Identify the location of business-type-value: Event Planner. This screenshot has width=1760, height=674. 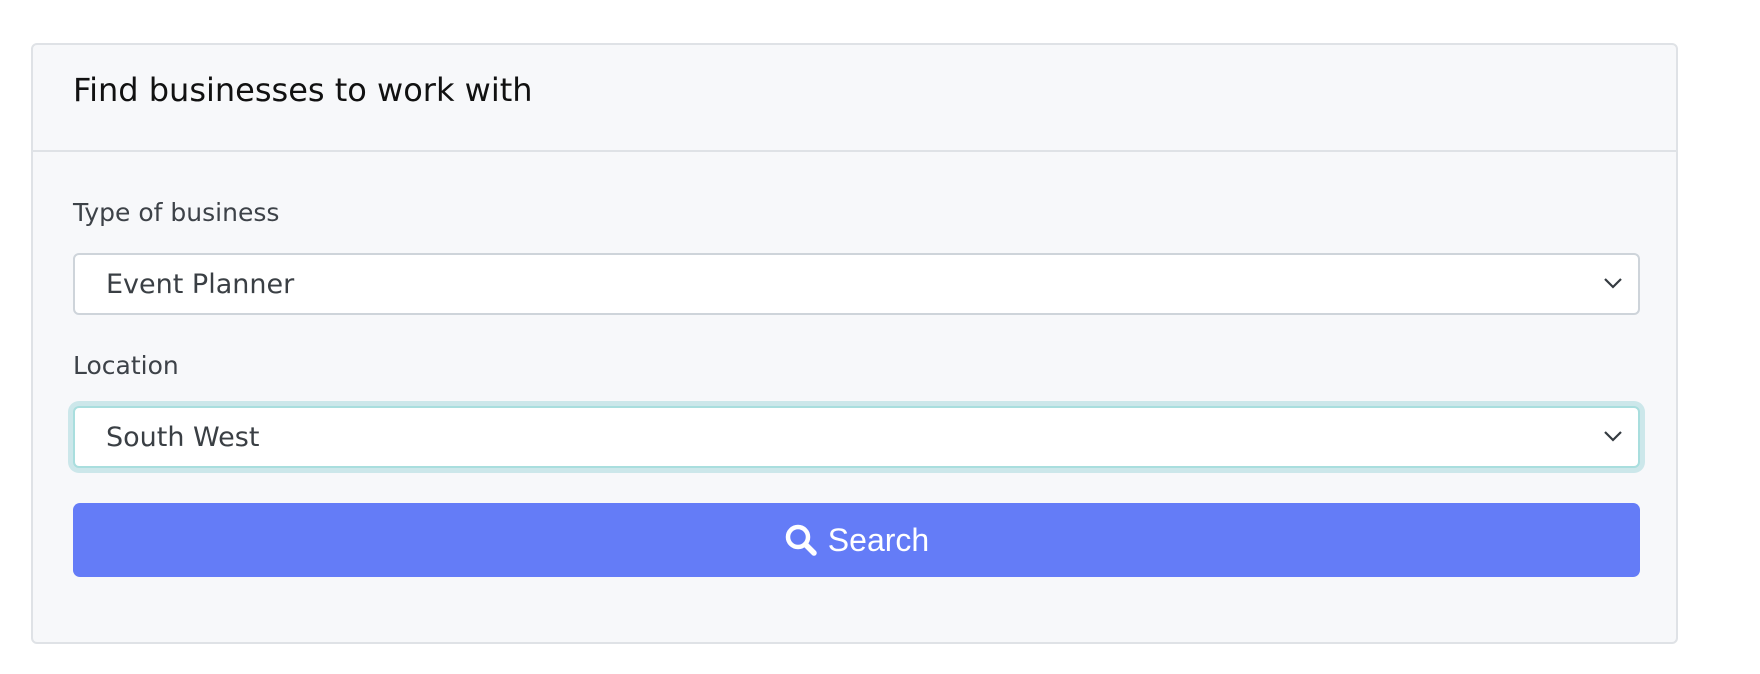
(200, 284).